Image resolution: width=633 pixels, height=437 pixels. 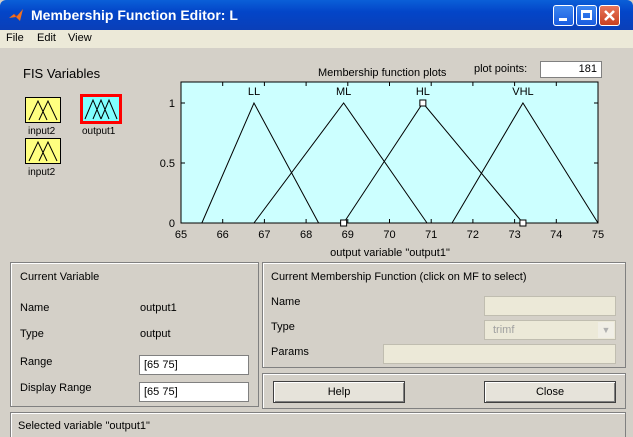 I want to click on x-tick-label: 66, so click(x=223, y=235).